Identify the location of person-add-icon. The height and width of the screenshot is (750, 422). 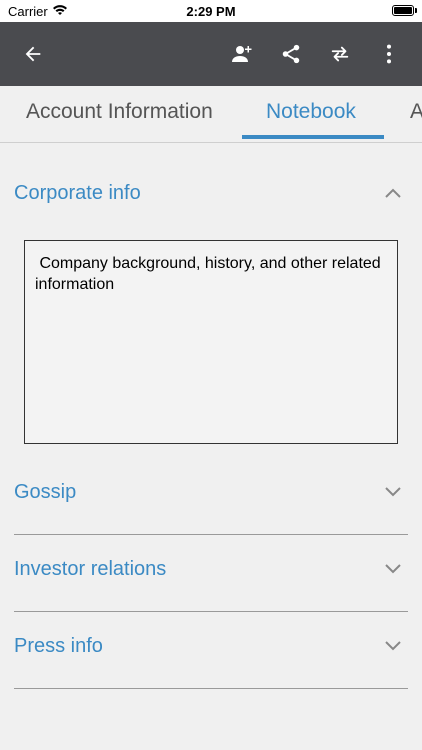
(242, 54).